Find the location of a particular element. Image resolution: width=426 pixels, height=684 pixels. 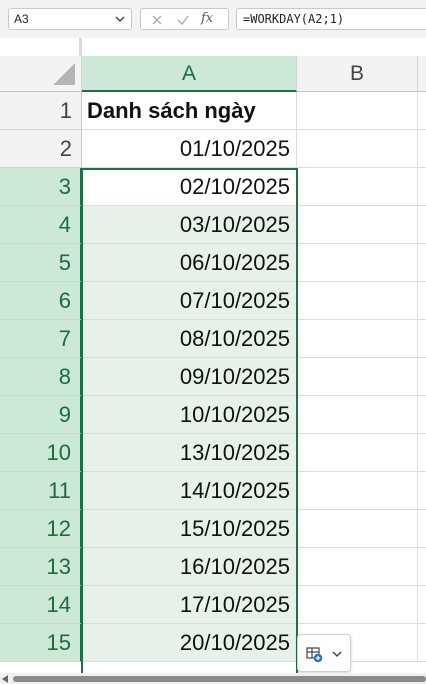

cell-a1-header: Danh sách ngày is located at coordinates (189, 111).